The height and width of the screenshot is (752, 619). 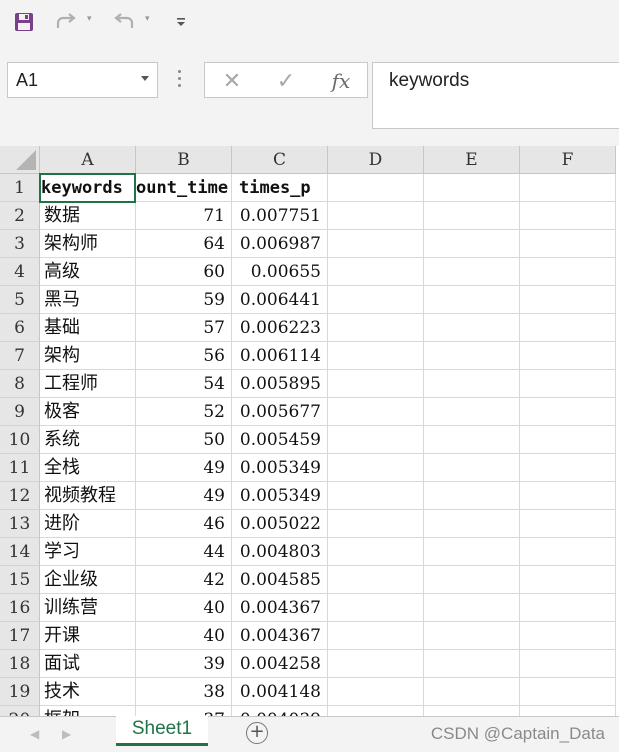 I want to click on formula-input: keywords, so click(x=495, y=95).